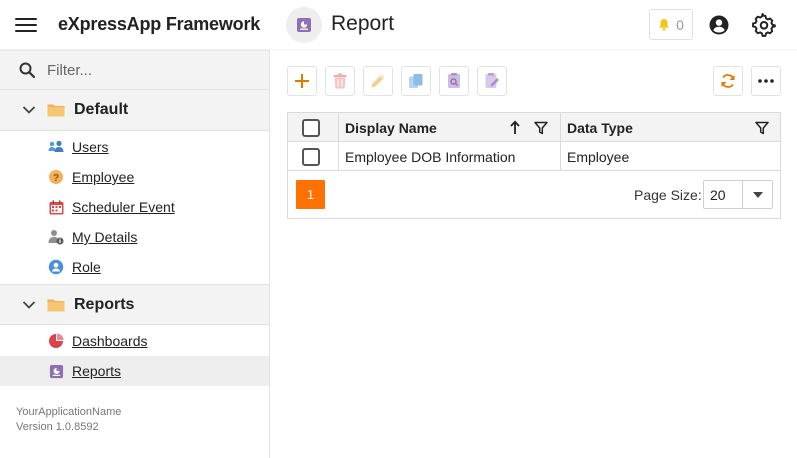 The width and height of the screenshot is (797, 458). Describe the element at coordinates (657, 127) in the screenshot. I see `column-header-data-type: Data Type` at that location.